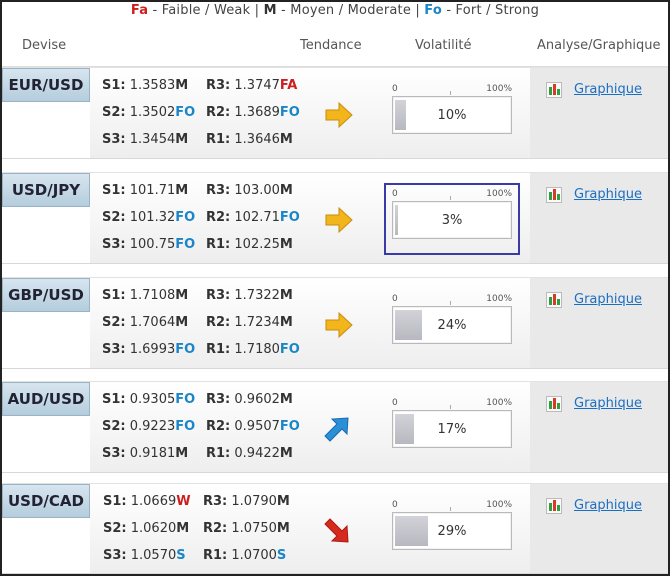 This screenshot has width=670, height=576. I want to click on header-volatilite: Volatilité, so click(443, 45).